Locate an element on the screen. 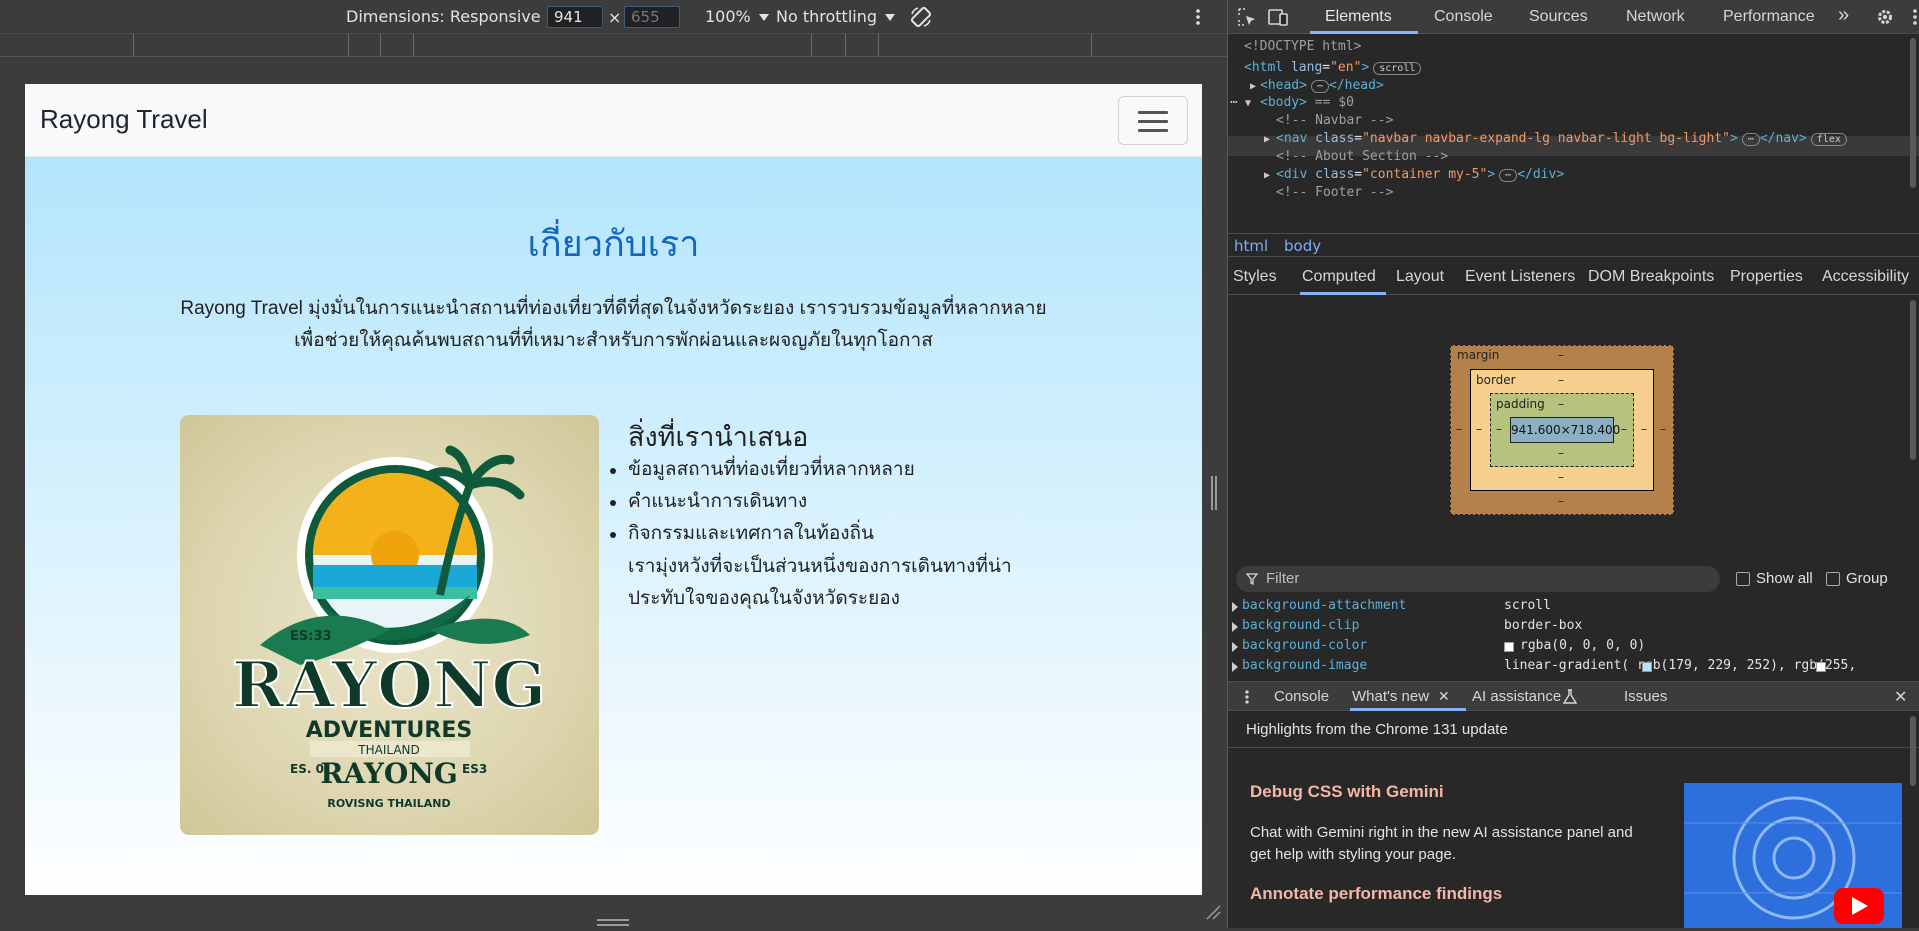 Image resolution: width=1919 pixels, height=931 pixels. close-drawer-icon: ✕ is located at coordinates (1900, 696).